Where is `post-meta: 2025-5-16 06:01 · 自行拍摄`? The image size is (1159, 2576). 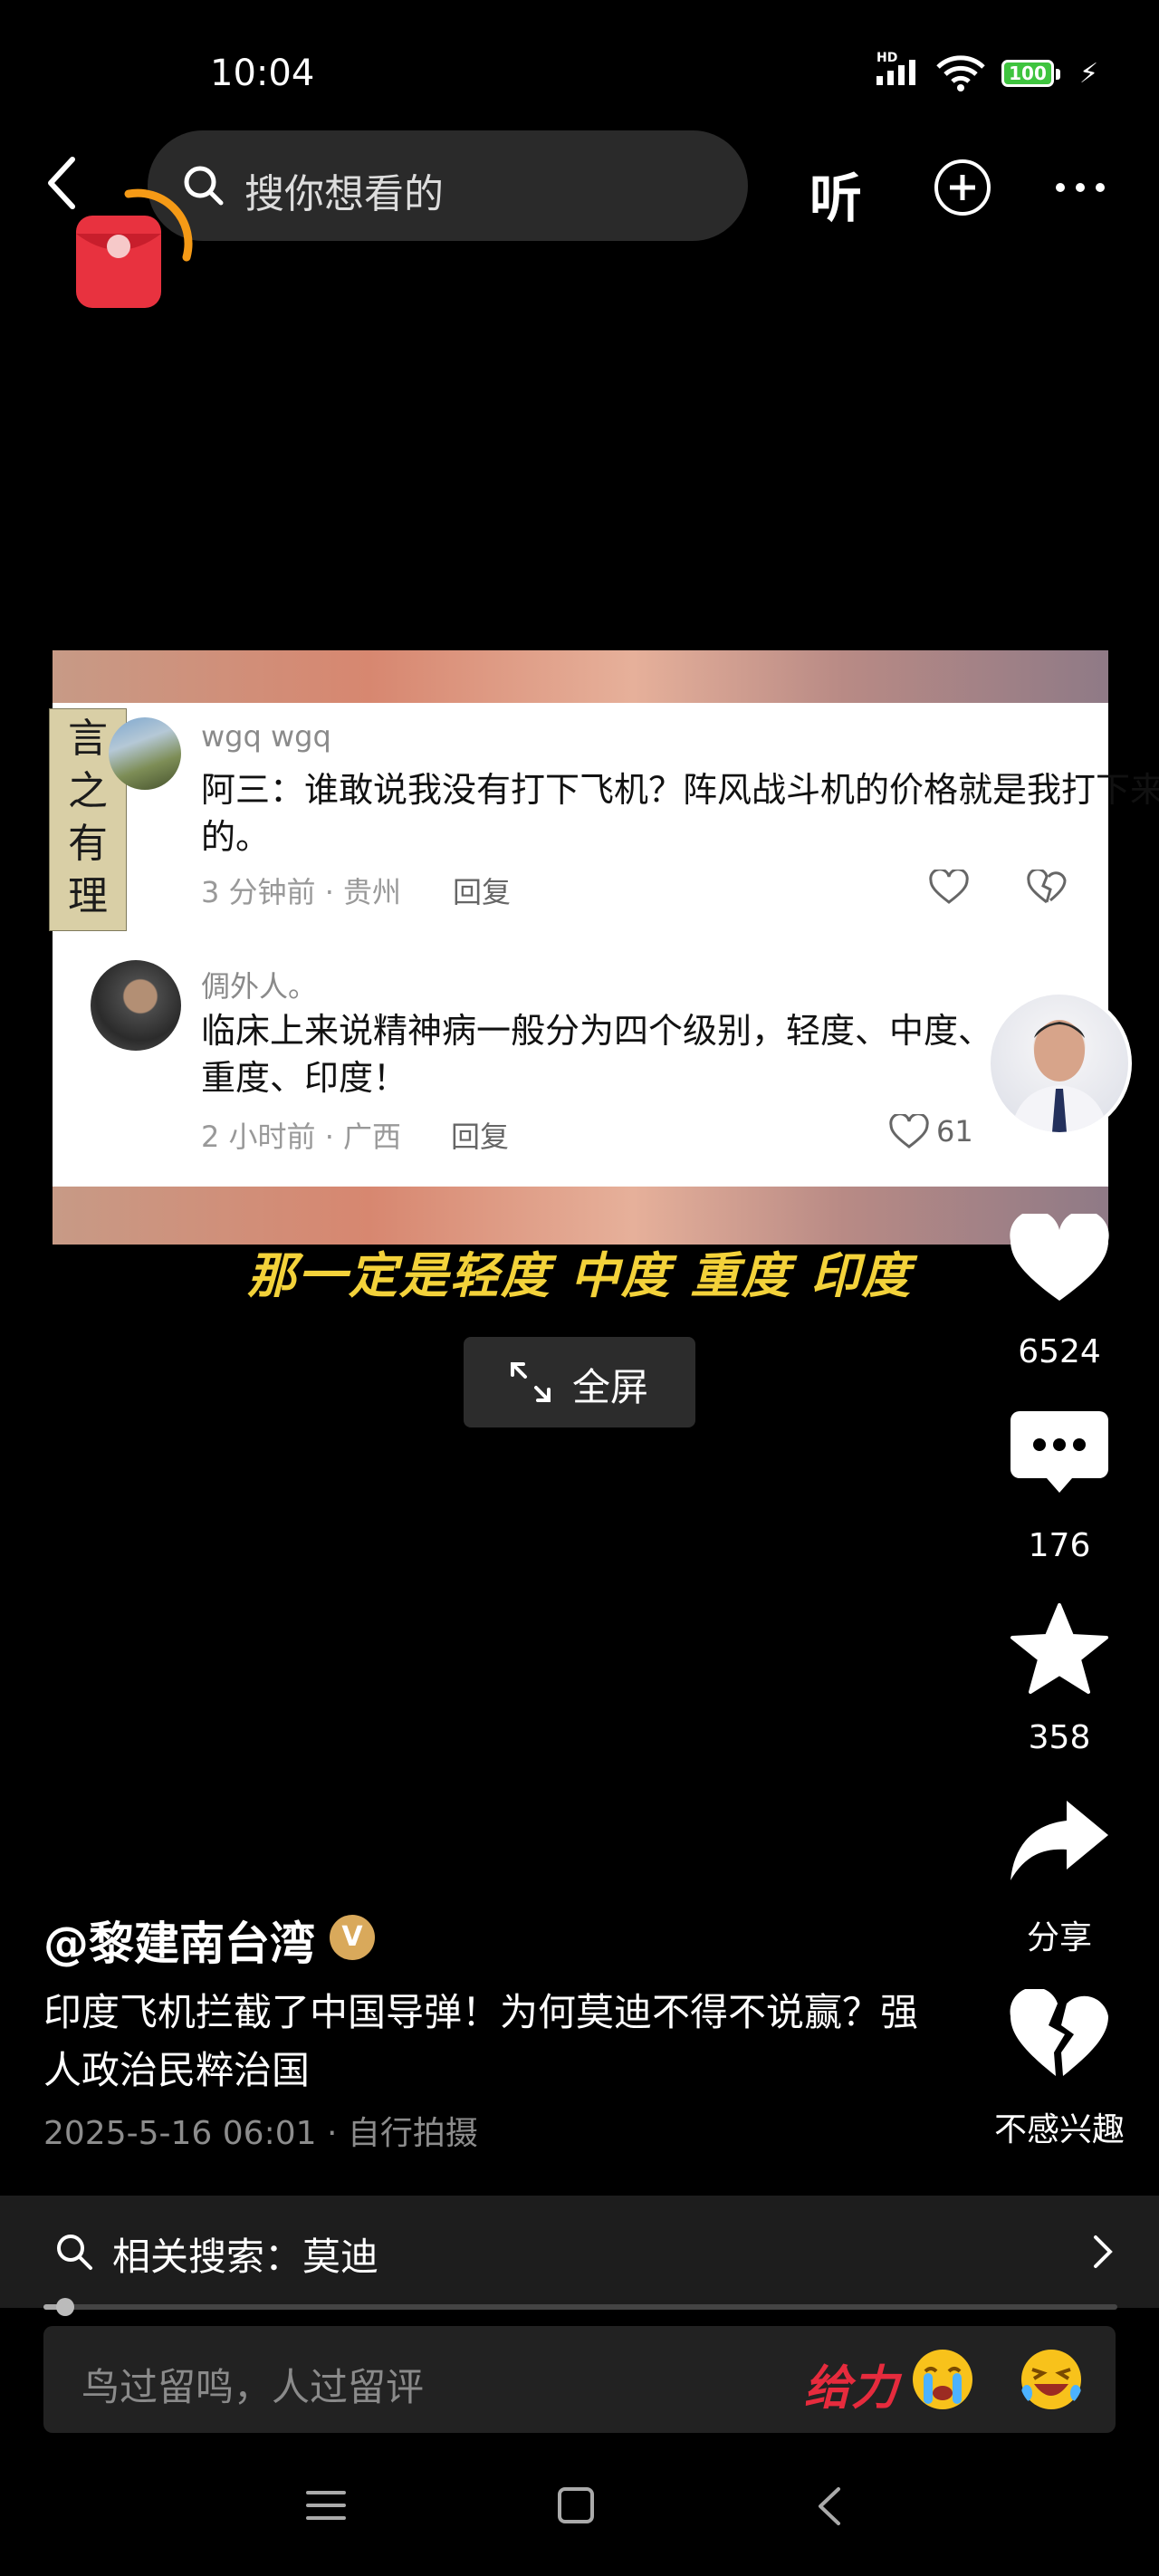 post-meta: 2025-5-16 06:01 · 自行拍摄 is located at coordinates (261, 2133).